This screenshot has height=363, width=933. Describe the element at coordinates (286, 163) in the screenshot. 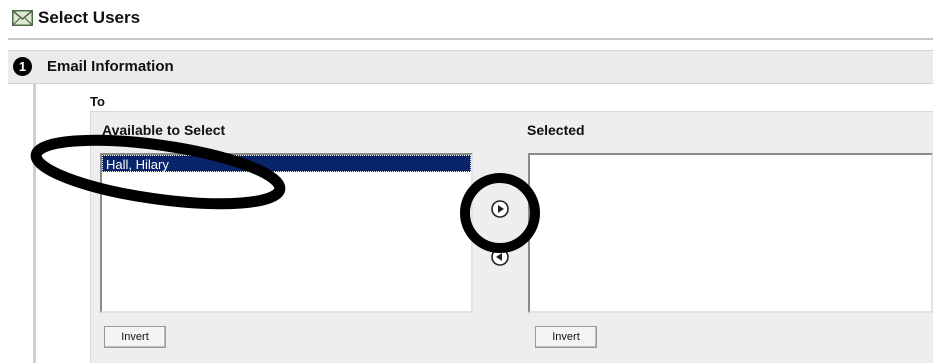

I see `list-item: Hall, Hilary` at that location.